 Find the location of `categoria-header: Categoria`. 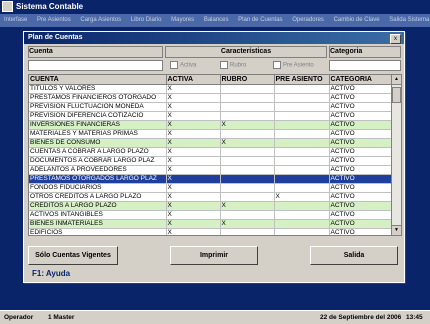

categoria-header: Categoria is located at coordinates (365, 52).